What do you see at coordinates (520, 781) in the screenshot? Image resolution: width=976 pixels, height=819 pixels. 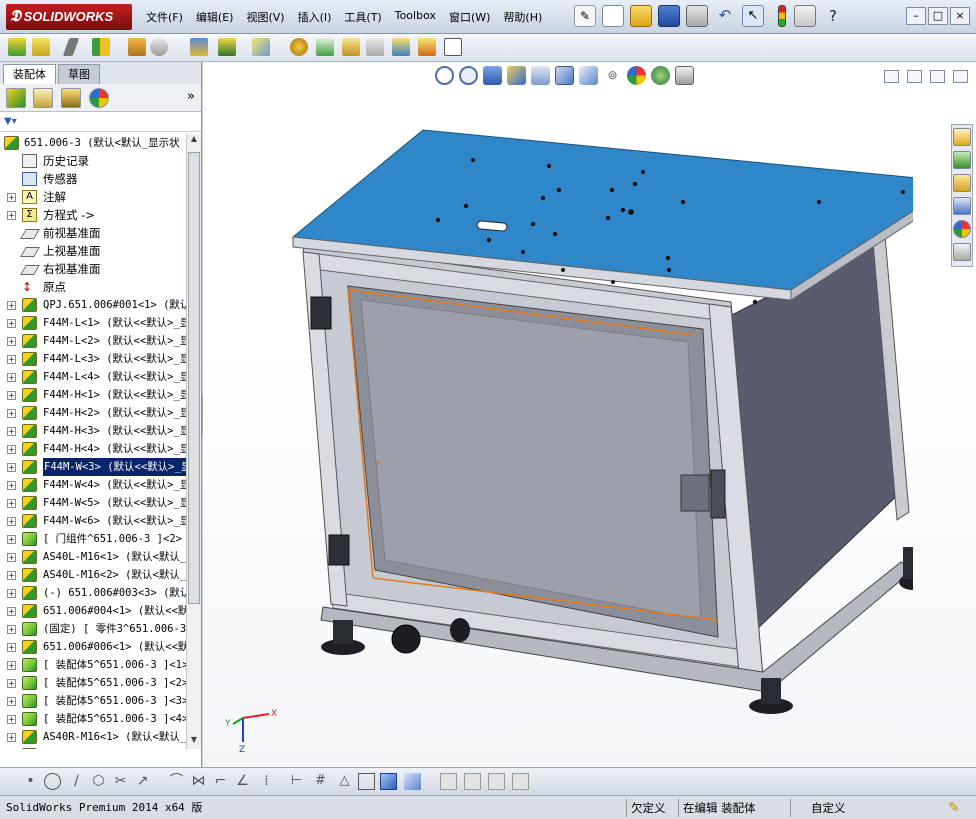 I see `table-grid-icon` at bounding box center [520, 781].